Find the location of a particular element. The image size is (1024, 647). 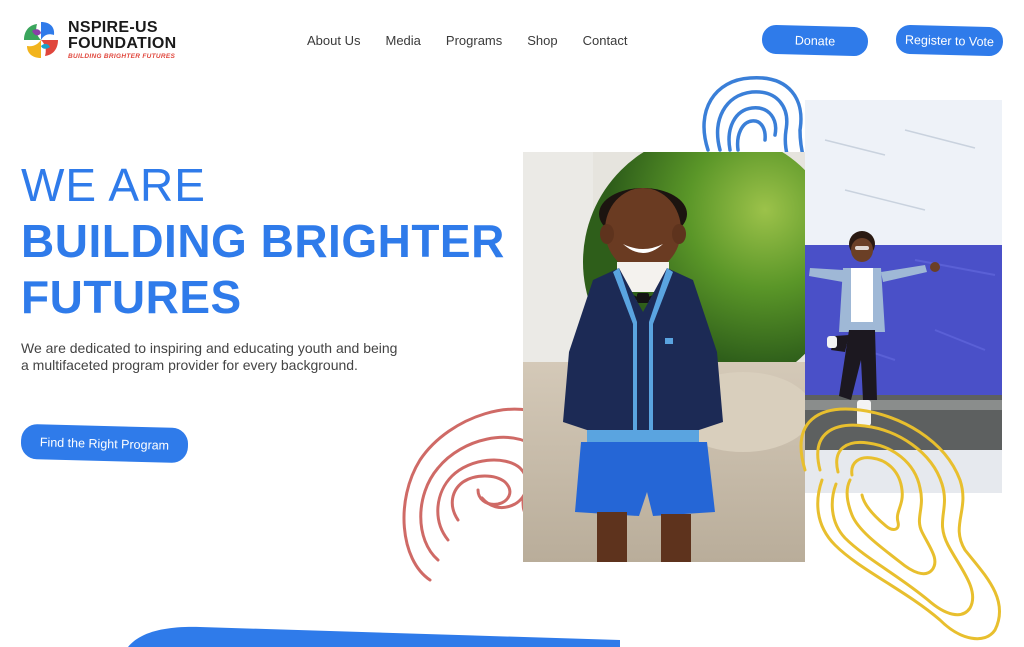

bottom-wave-shape is located at coordinates (374, 636).